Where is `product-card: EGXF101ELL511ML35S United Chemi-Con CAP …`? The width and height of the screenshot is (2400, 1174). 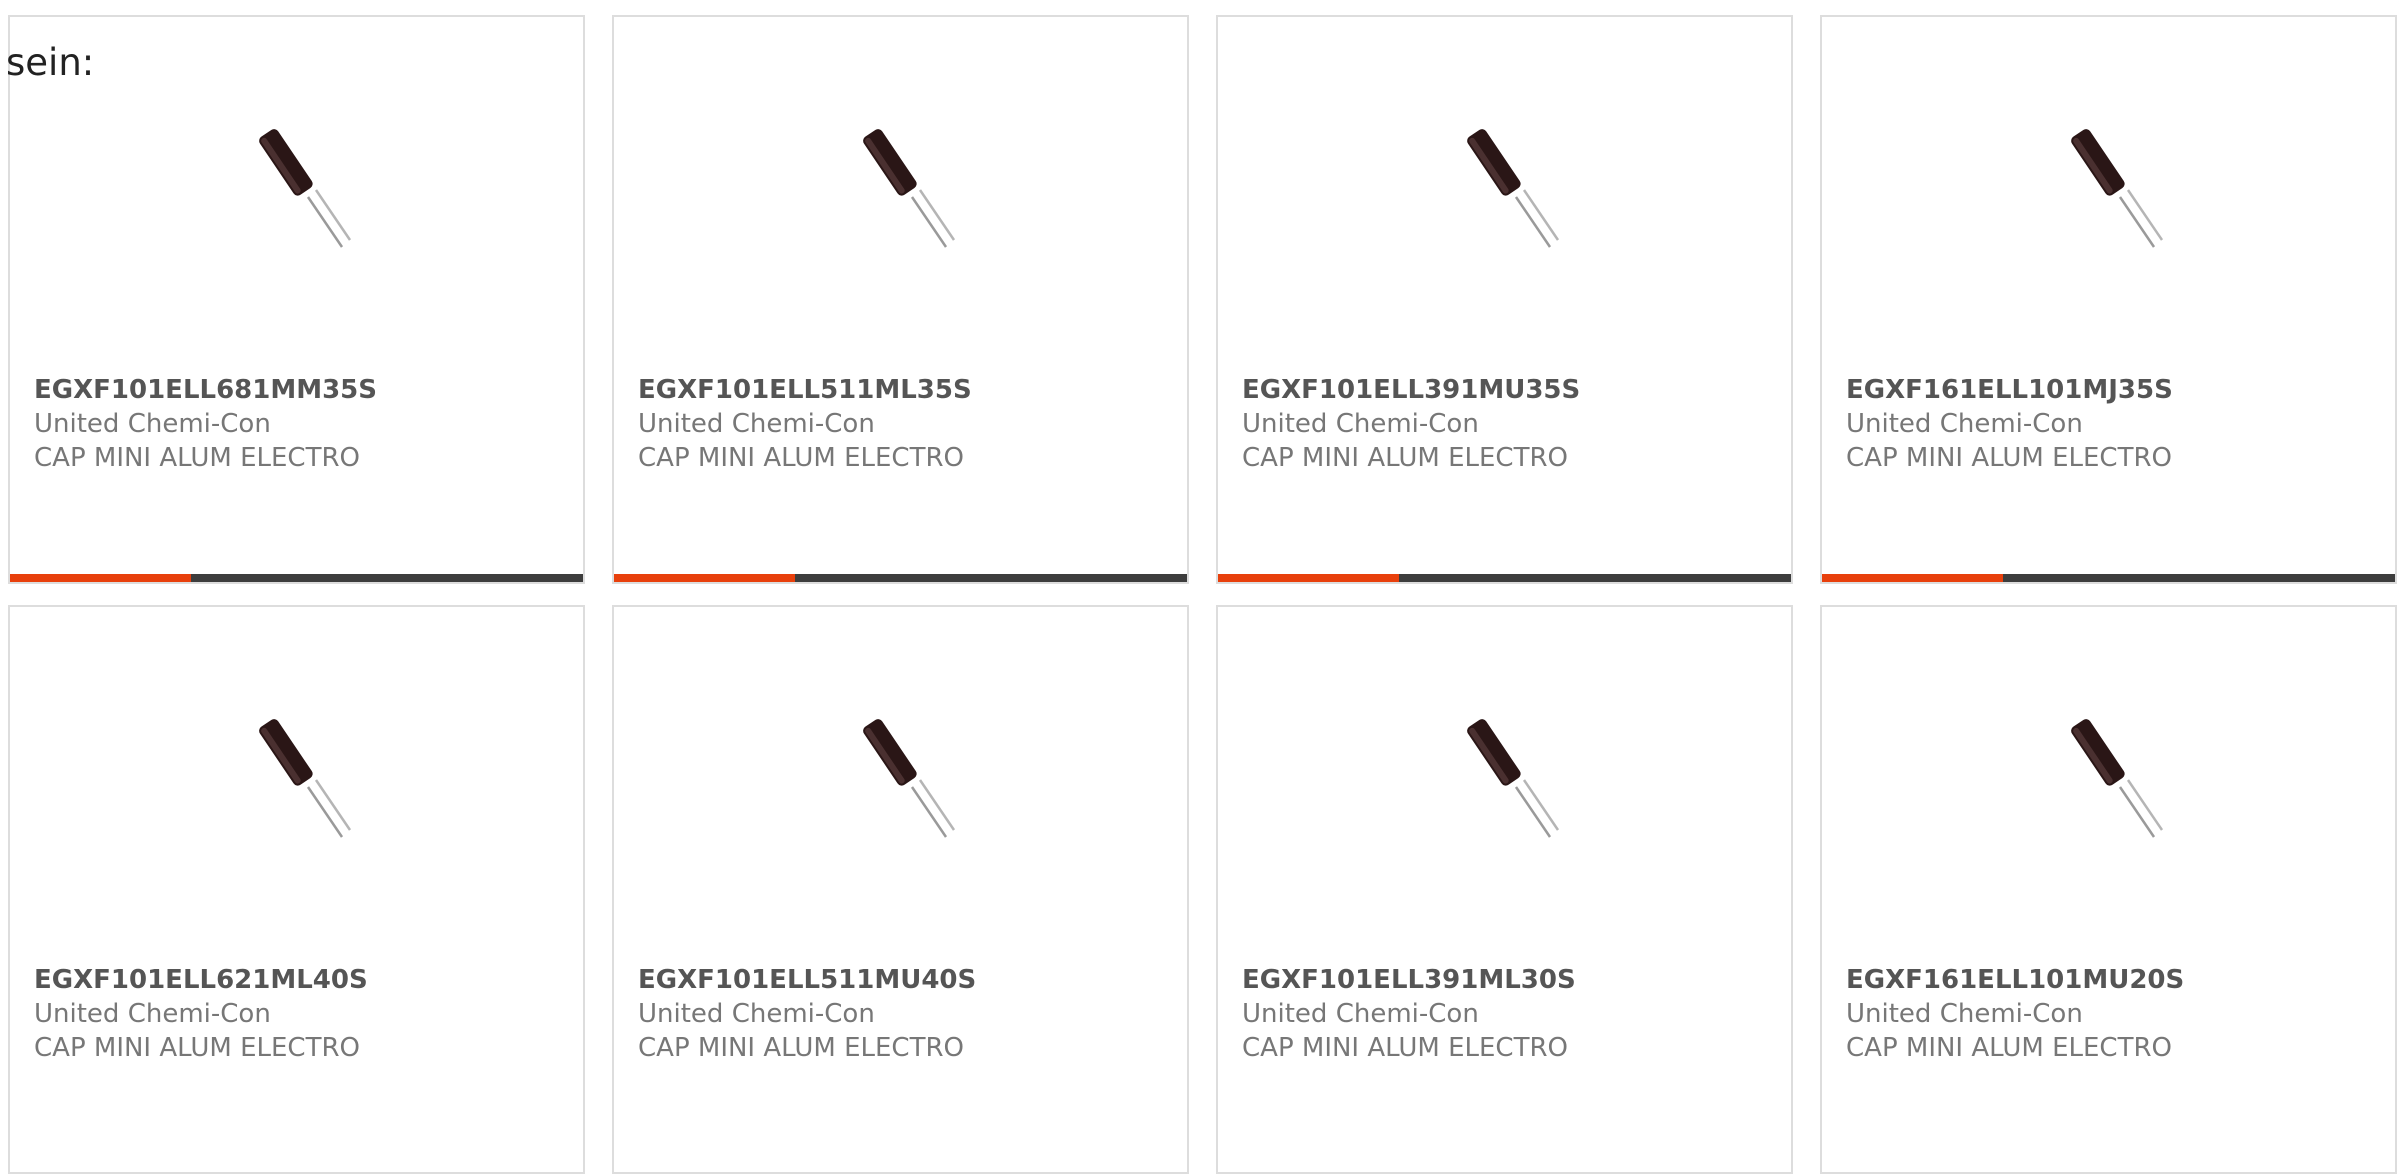
product-card: EGXF101ELL511ML35S United Chemi-Con CAP … is located at coordinates (900, 299).